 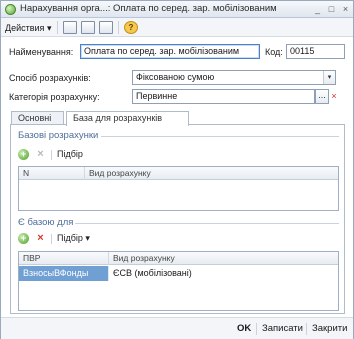 What do you see at coordinates (70, 154) in the screenshot?
I see `base-select-button: Підбір` at bounding box center [70, 154].